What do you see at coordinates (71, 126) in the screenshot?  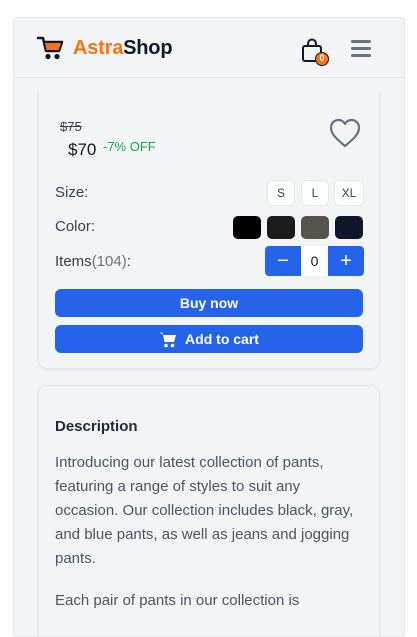 I see `old-price: $75` at bounding box center [71, 126].